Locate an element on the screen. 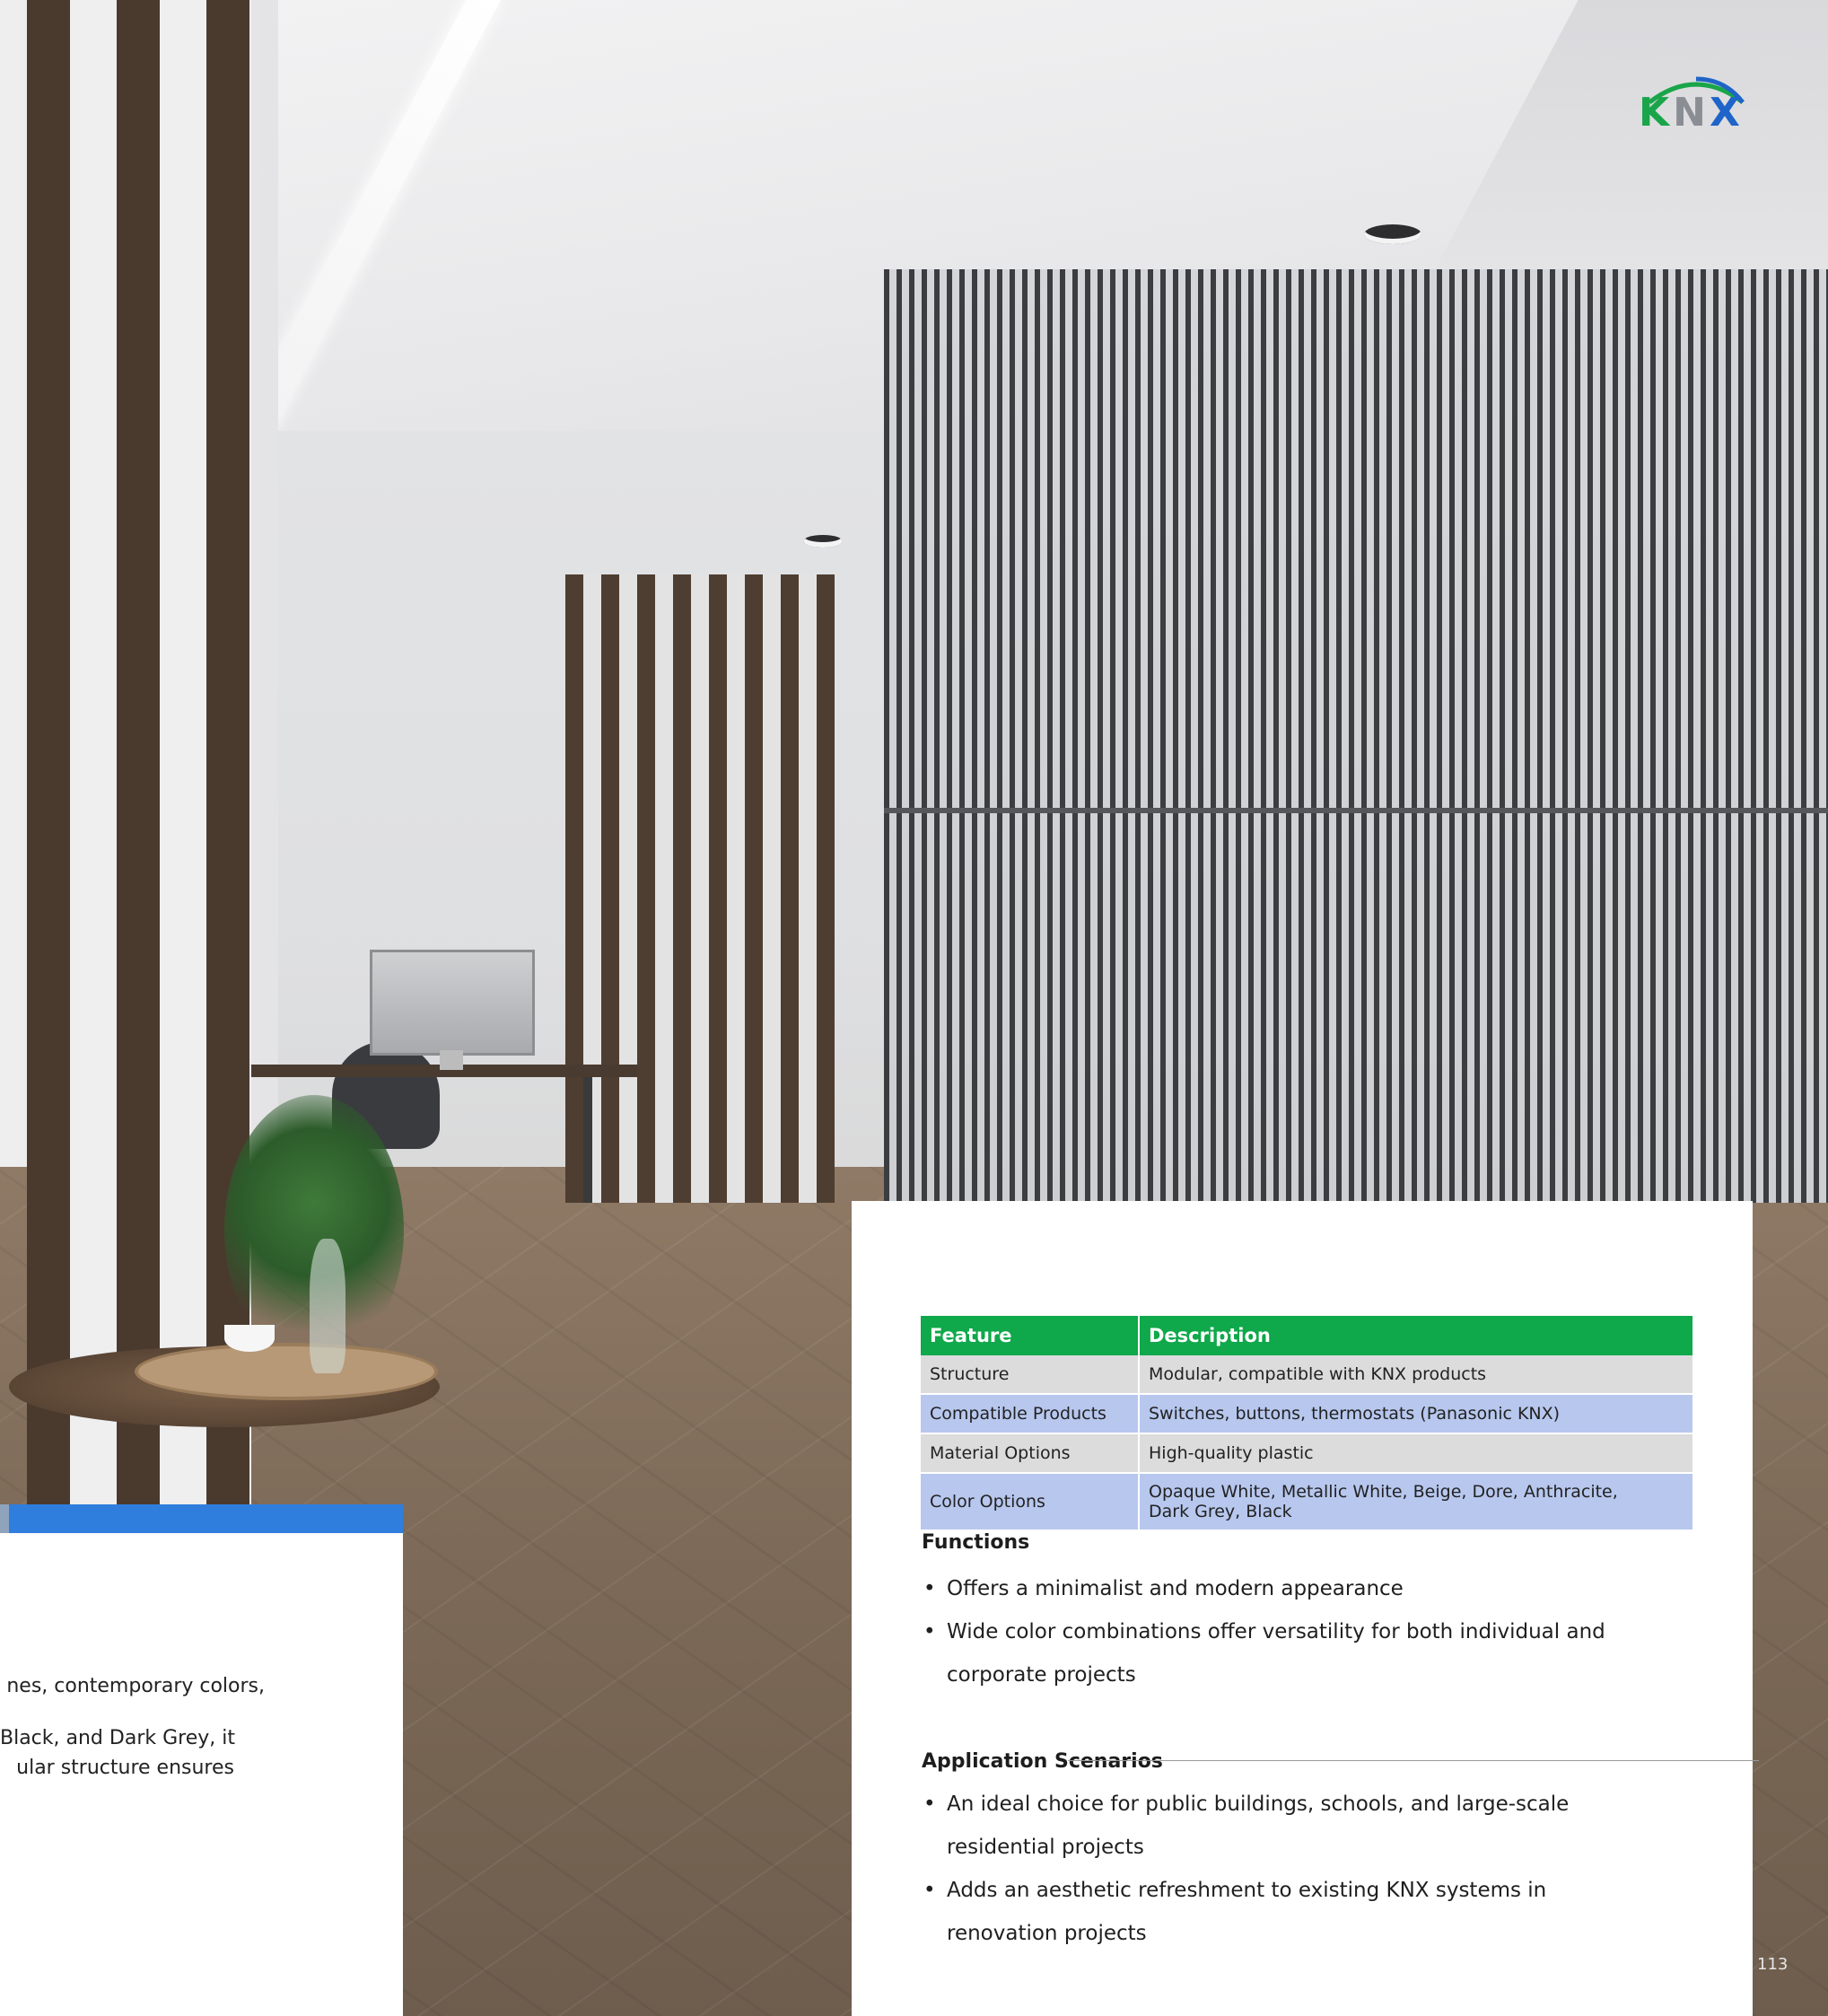 The height and width of the screenshot is (2016, 1828). table-cell-description-line: Dark Grey, Black is located at coordinates (1221, 1511).